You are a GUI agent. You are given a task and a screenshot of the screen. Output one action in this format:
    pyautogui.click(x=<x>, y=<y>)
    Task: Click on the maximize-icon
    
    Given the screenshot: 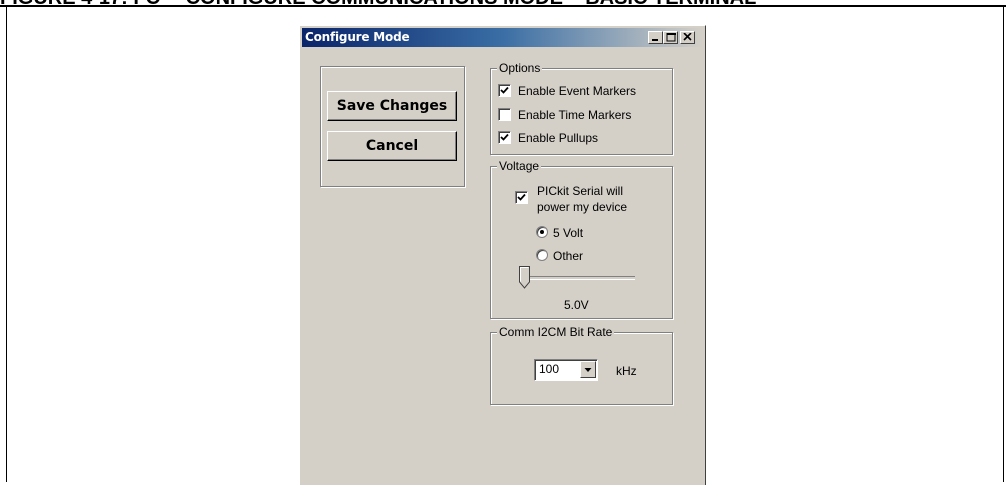 What is the action you would take?
    pyautogui.click(x=671, y=37)
    